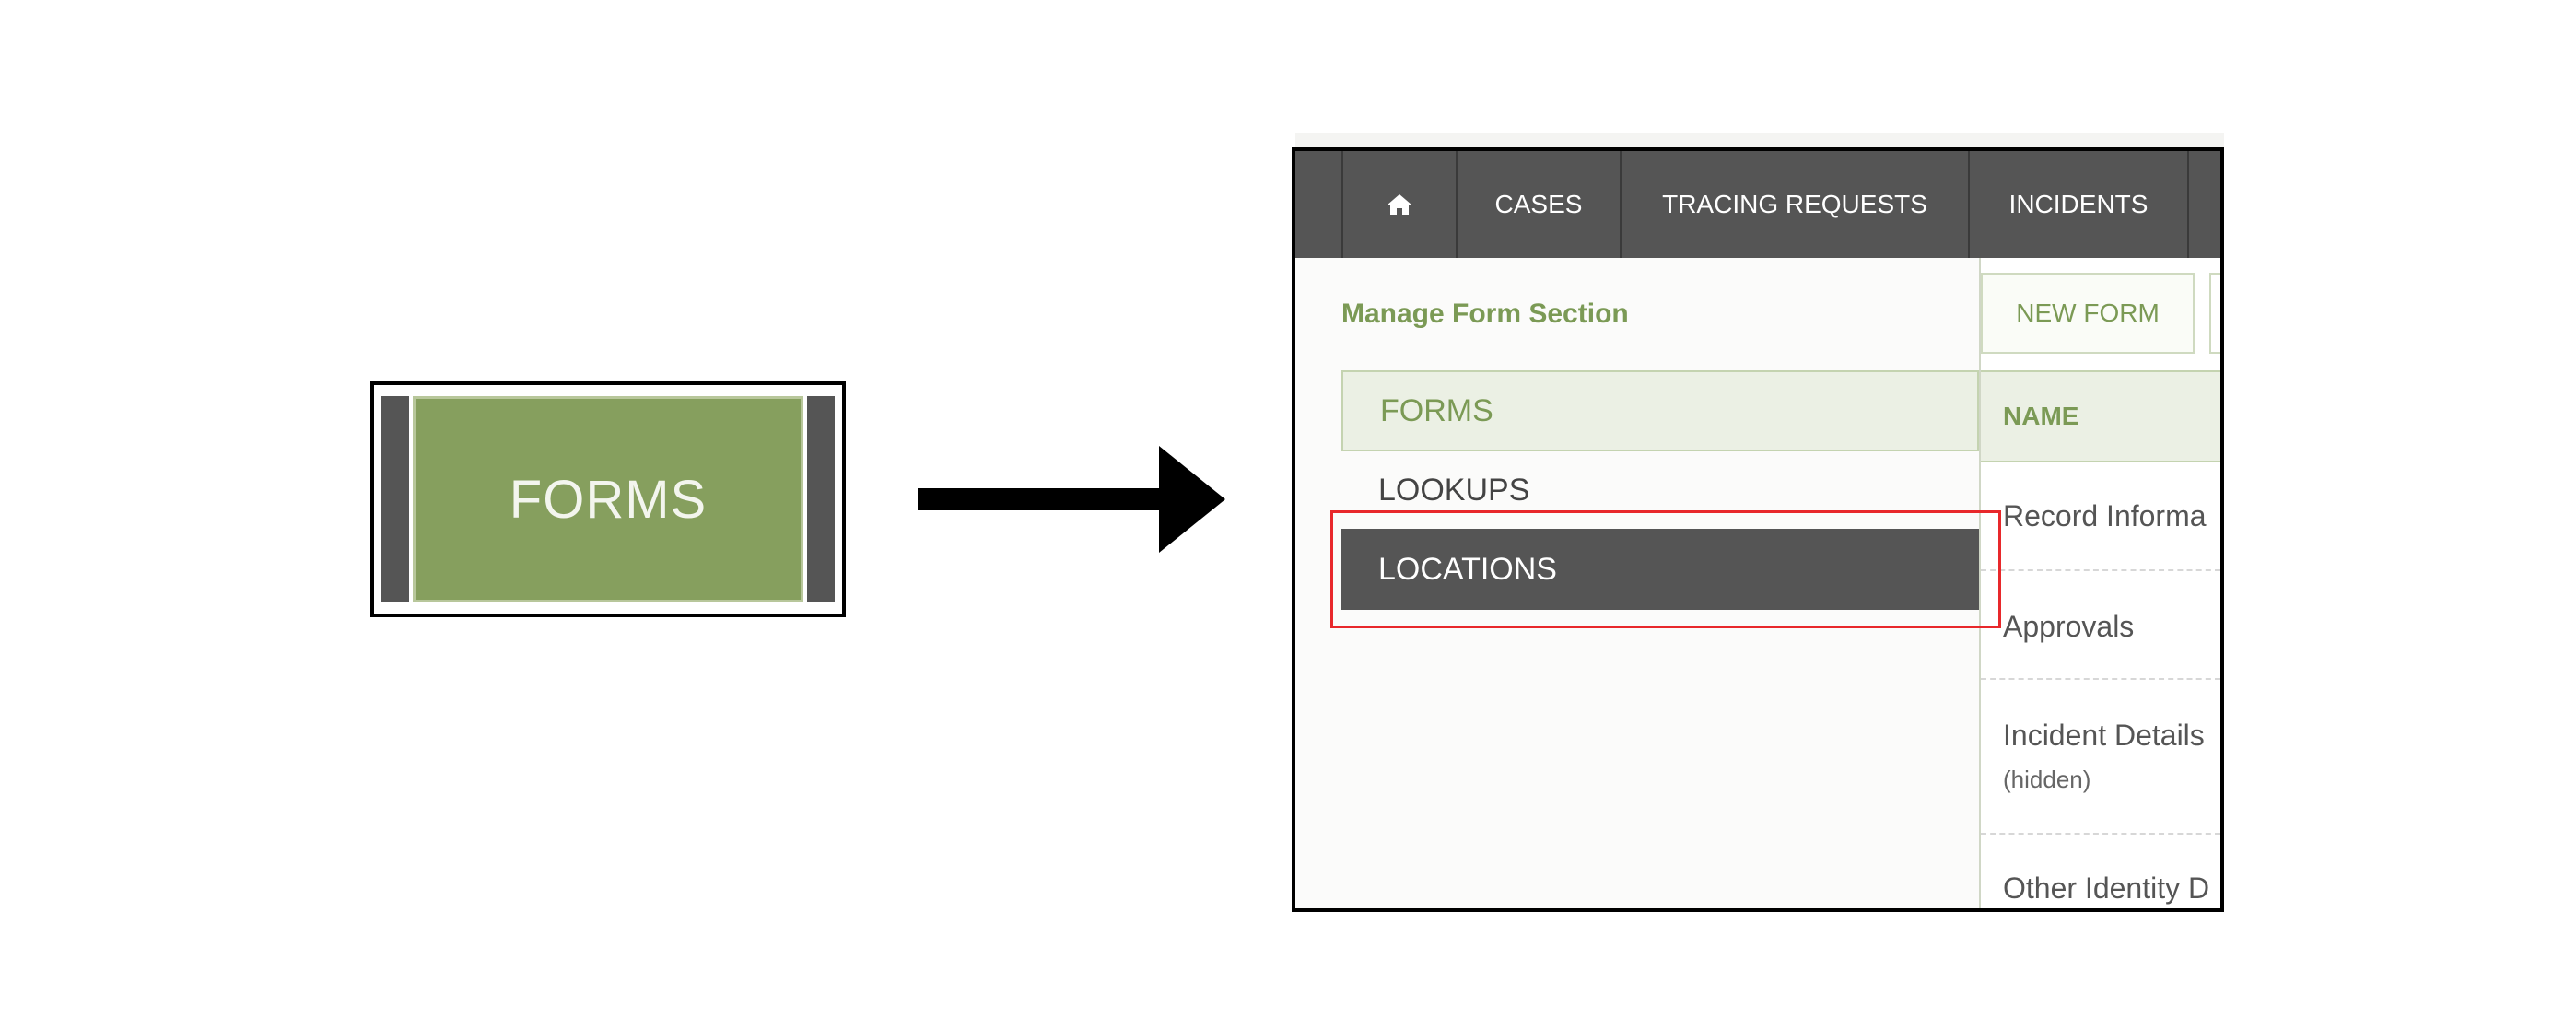 The width and height of the screenshot is (2576, 1029). I want to click on screenshot-top-edge, so click(1759, 140).